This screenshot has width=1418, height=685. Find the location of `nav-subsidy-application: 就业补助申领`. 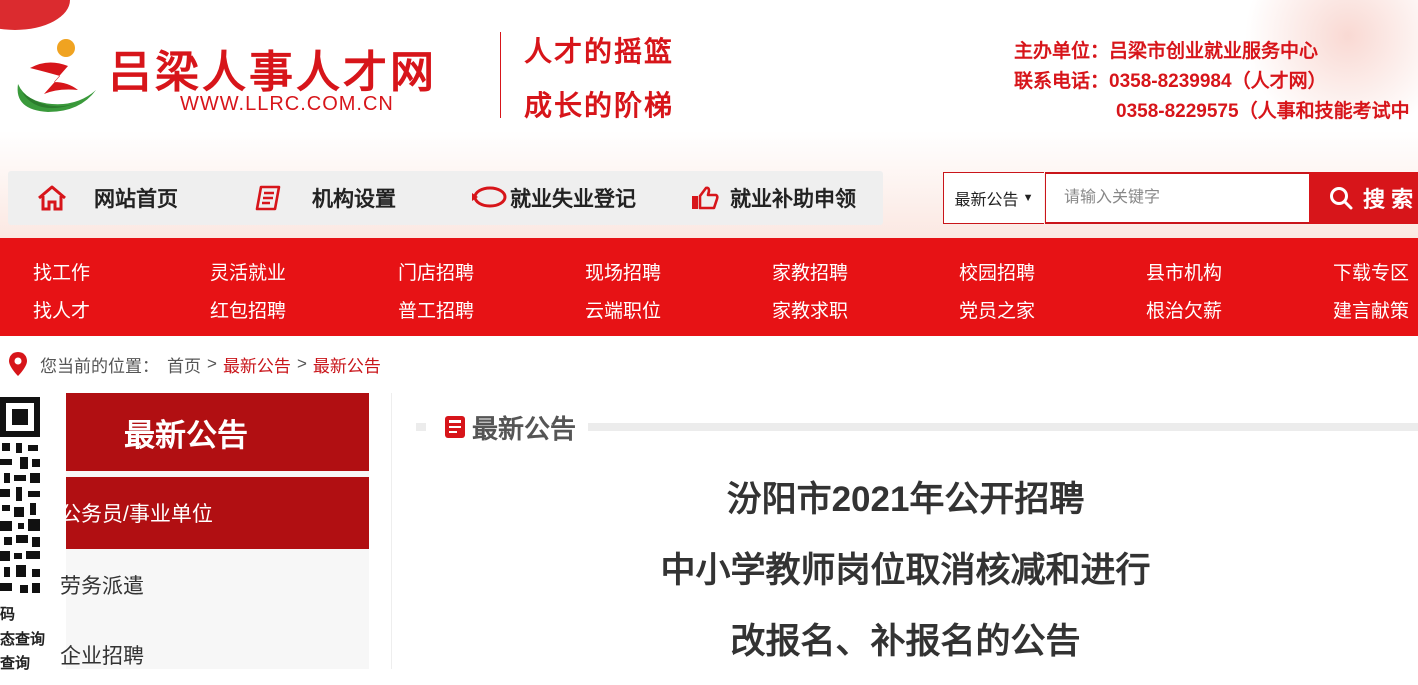

nav-subsidy-application: 就业补助申领 is located at coordinates (773, 198).